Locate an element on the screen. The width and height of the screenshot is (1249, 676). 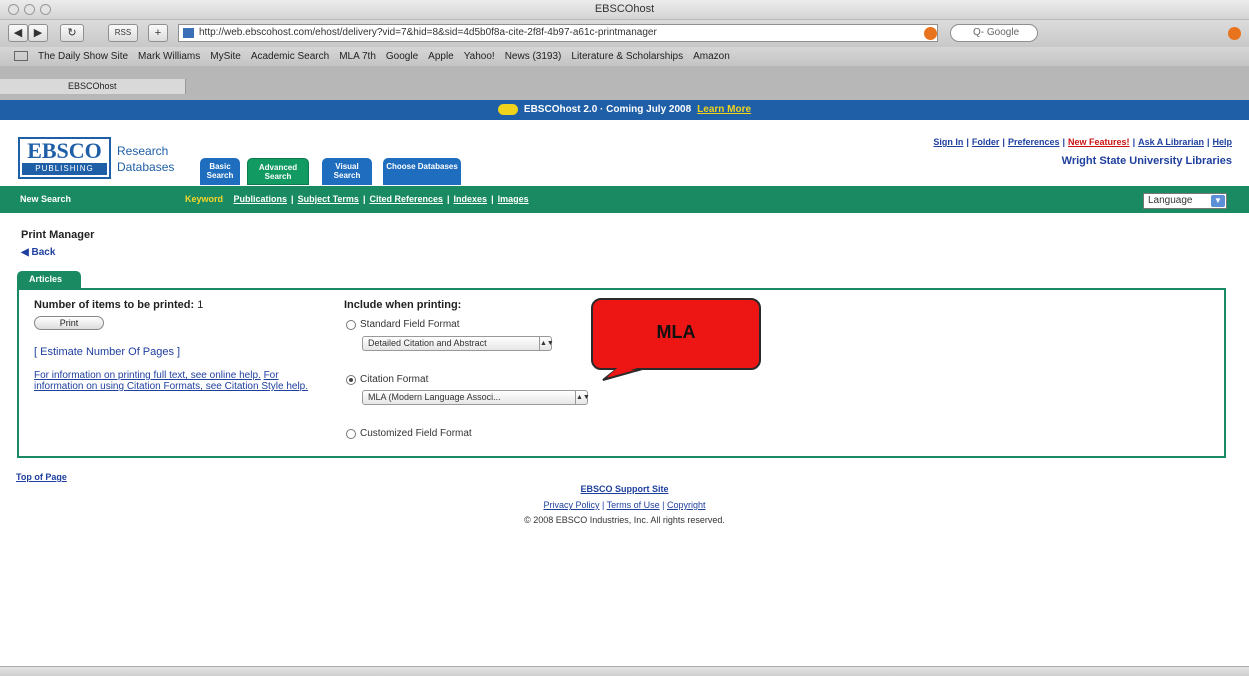
publications-link: Publications is located at coordinates (261, 199).